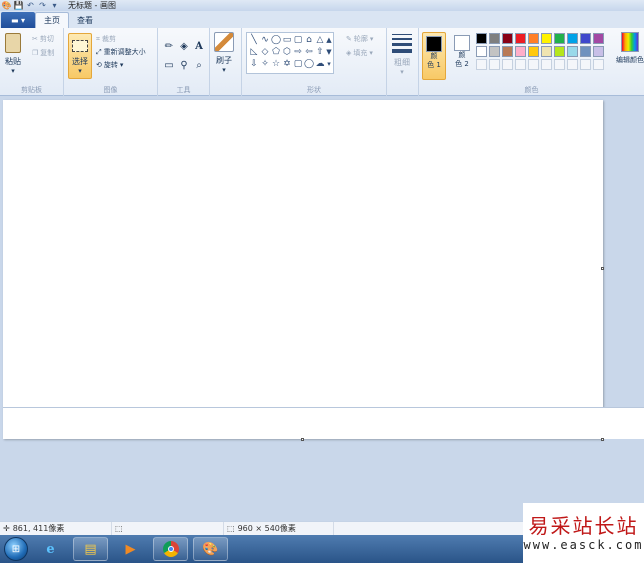 The height and width of the screenshot is (563, 644). I want to click on color-picker-icon: ⚲, so click(184, 65).